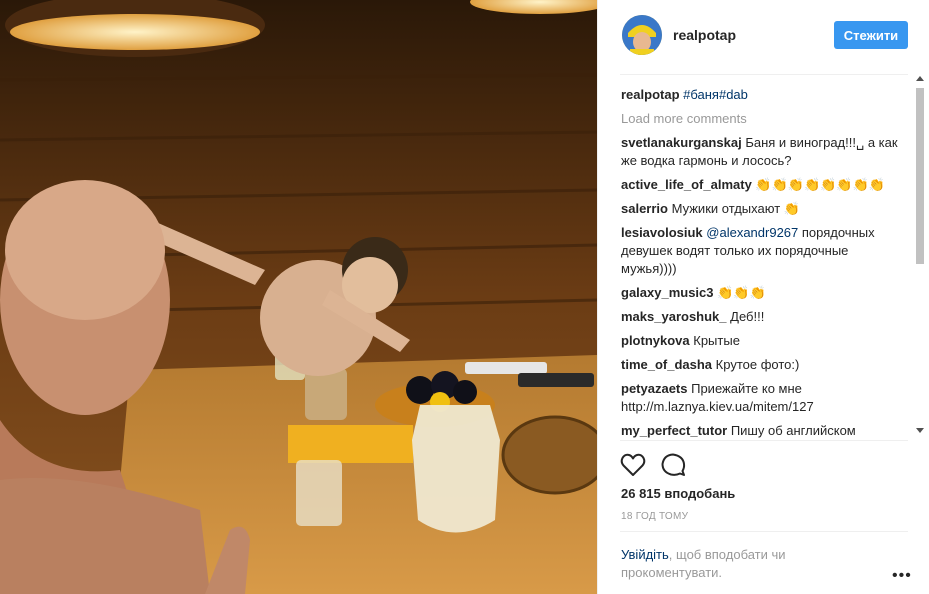 The height and width of the screenshot is (594, 929). I want to click on header-divider, so click(764, 74).